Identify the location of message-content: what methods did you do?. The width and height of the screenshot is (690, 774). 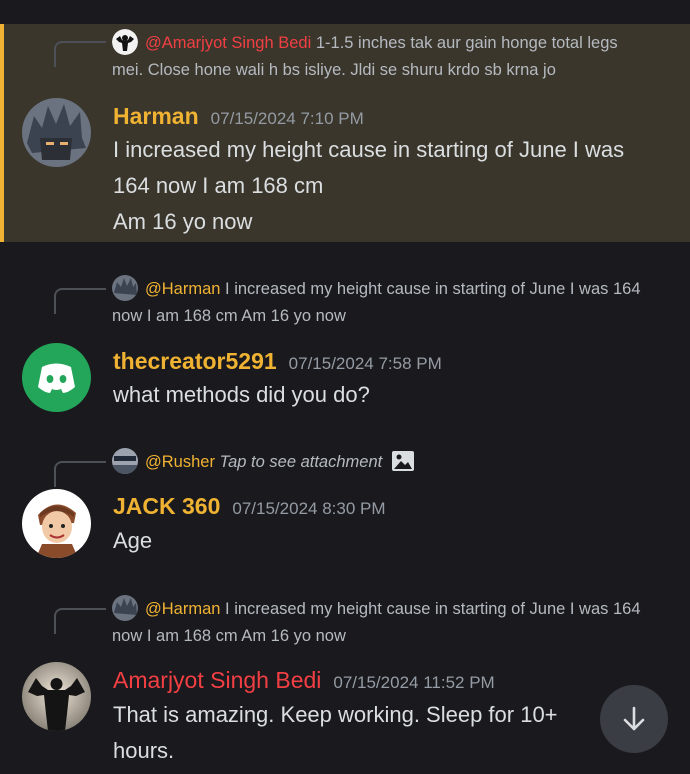
(381, 395).